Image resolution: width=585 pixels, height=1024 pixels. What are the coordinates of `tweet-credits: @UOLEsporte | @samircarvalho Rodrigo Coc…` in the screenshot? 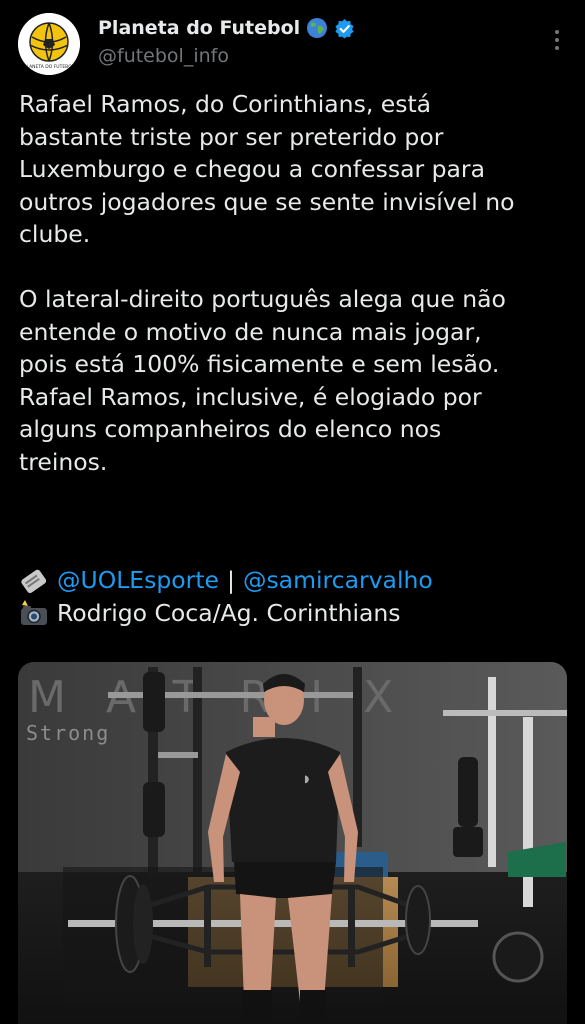 It's located at (294, 596).